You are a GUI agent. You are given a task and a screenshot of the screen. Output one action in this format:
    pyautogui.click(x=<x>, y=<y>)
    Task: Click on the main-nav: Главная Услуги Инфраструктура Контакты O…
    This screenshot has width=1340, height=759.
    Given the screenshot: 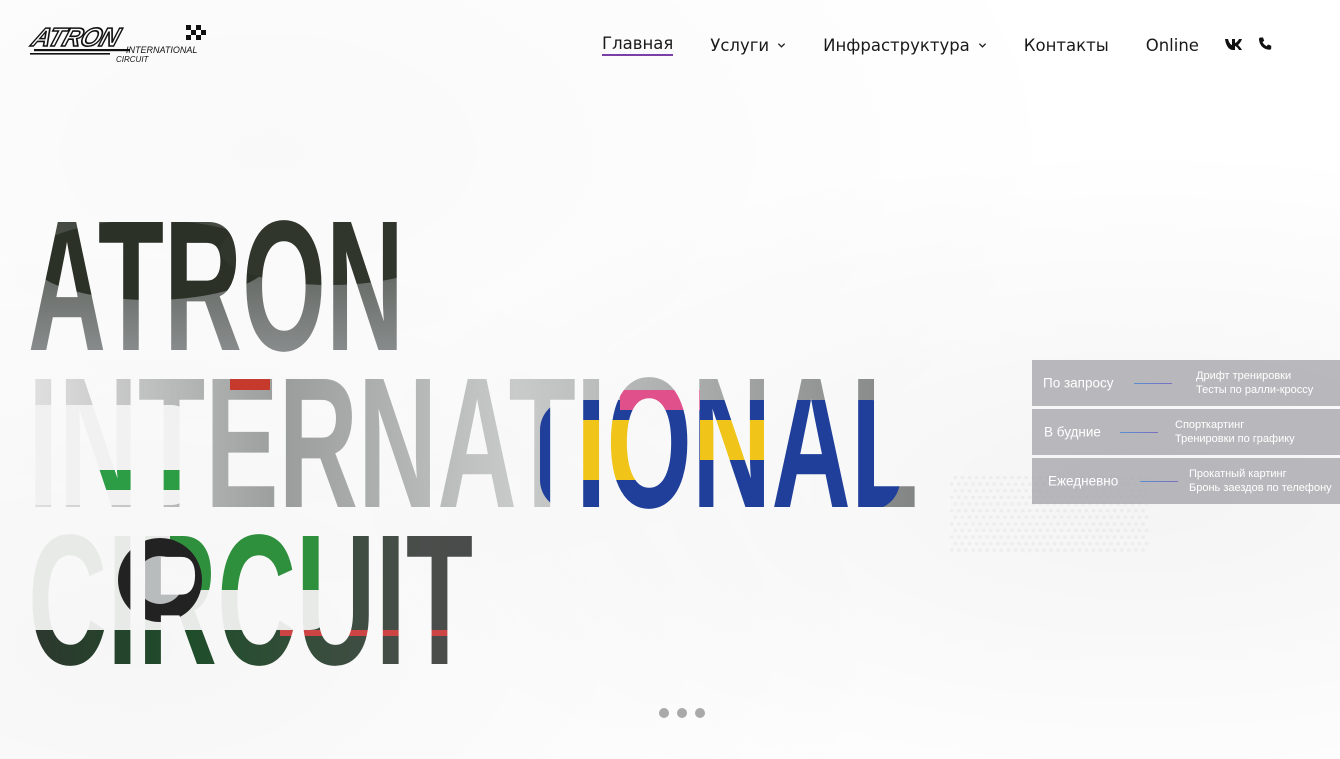 What is the action you would take?
    pyautogui.click(x=919, y=45)
    